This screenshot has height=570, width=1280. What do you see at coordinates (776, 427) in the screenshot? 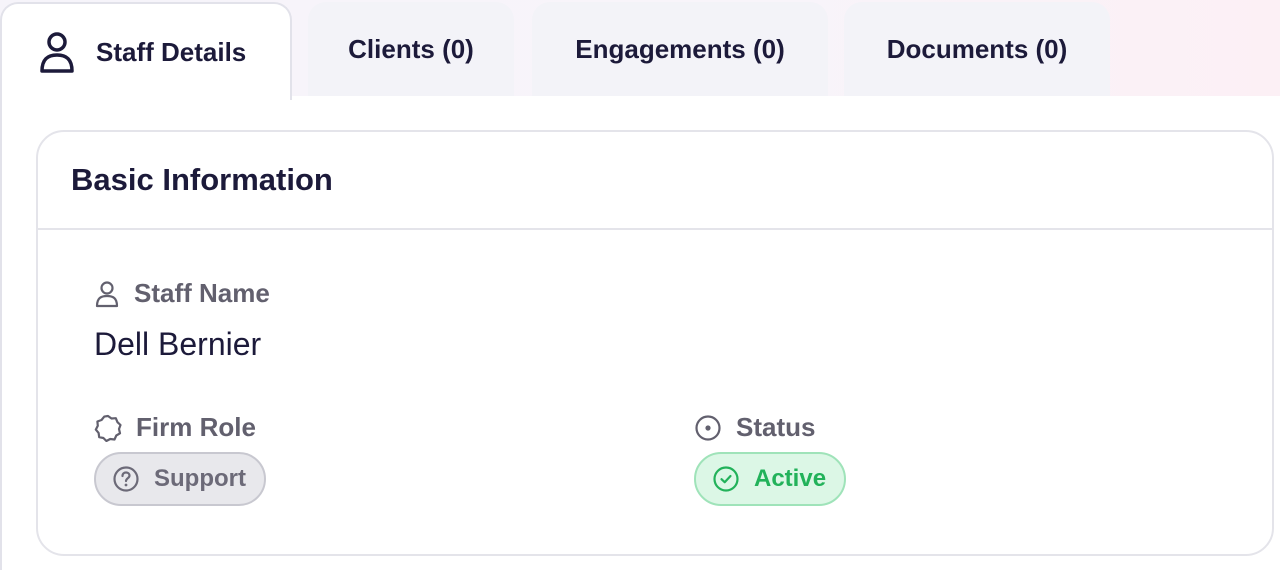
I see `status-label-text: Status` at bounding box center [776, 427].